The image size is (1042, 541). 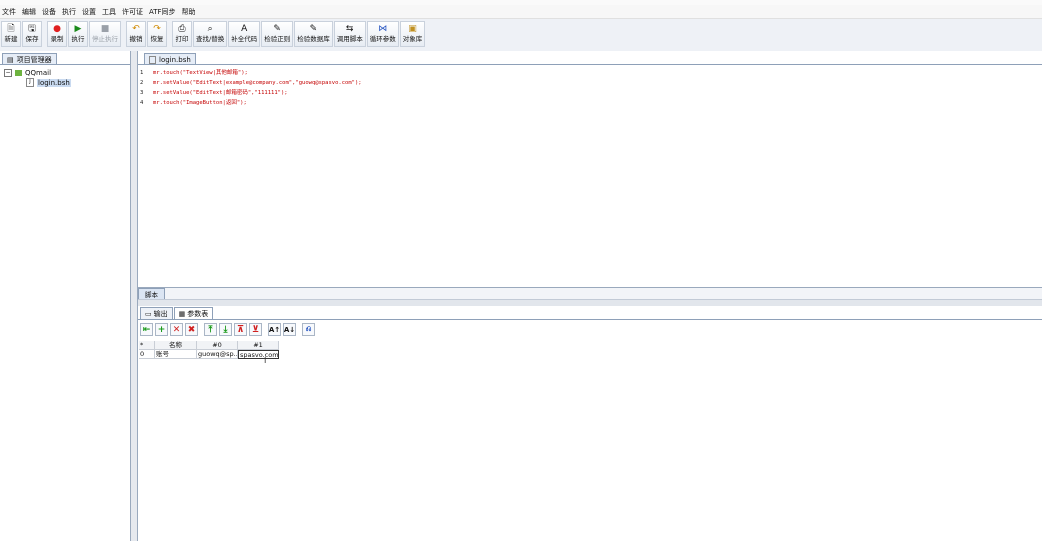 I want to click on sort-ascending-button: A↑, so click(x=274, y=329).